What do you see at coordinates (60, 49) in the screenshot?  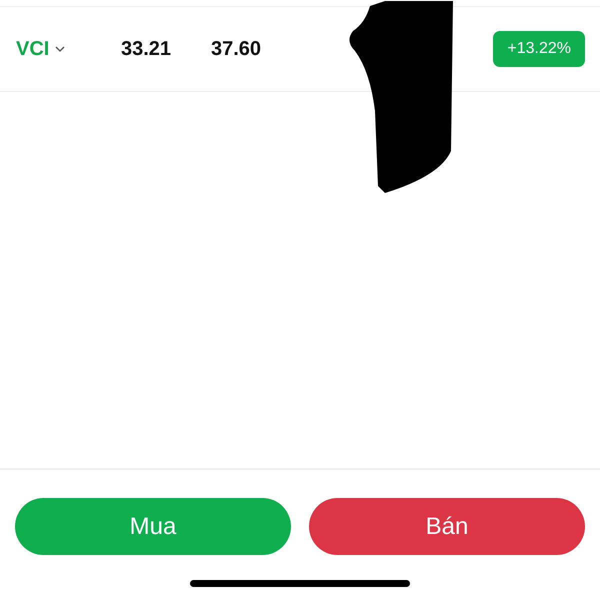 I see `caret-icon` at bounding box center [60, 49].